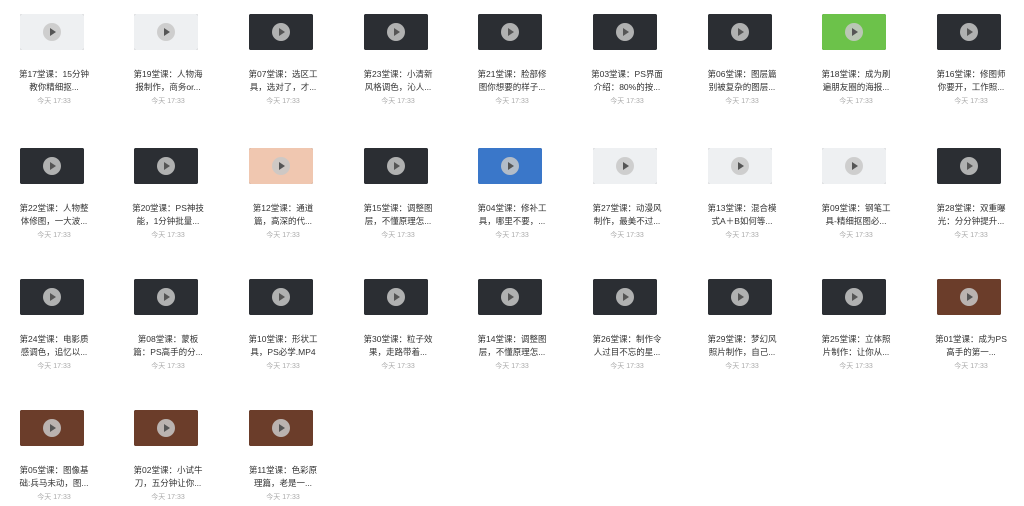 The width and height of the screenshot is (1024, 506). What do you see at coordinates (623, 320) in the screenshot?
I see `file-item: 第26堂课：制作令人过目不忘的星... 今天 17:33` at bounding box center [623, 320].